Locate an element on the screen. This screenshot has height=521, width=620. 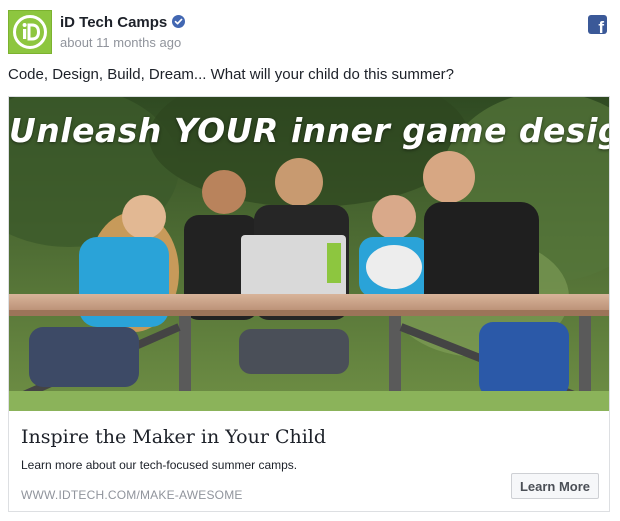
page-name: iD Tech Camps is located at coordinates (113, 22).